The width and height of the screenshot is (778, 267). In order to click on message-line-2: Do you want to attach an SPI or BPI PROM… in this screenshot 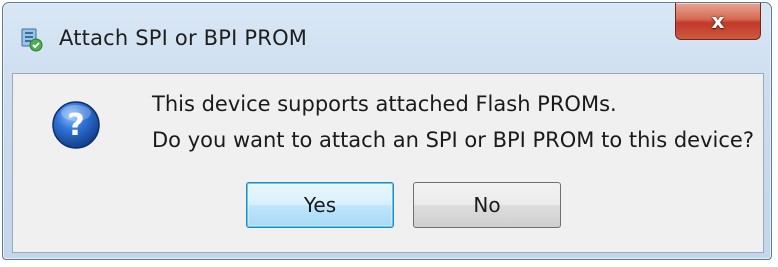, I will do `click(453, 140)`.